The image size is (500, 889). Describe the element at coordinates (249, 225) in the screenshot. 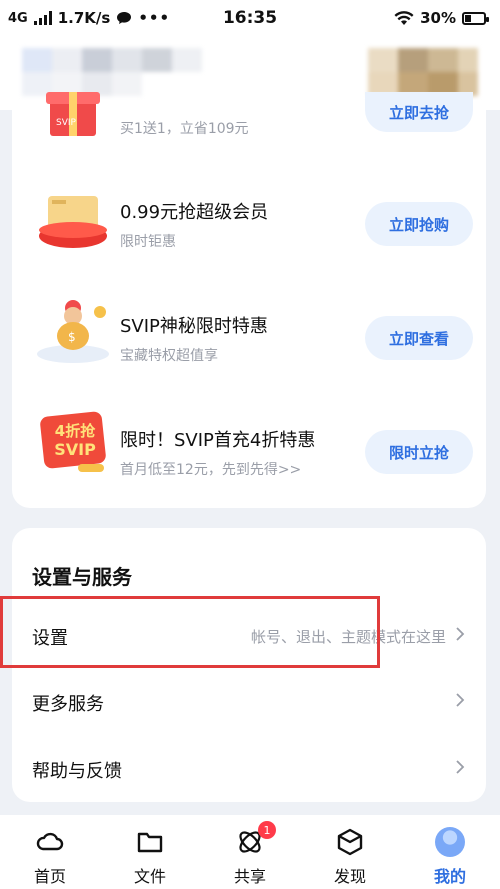

I see `promo-row: 0.99元抢超级会员 限时钜惠 立即抢购` at that location.